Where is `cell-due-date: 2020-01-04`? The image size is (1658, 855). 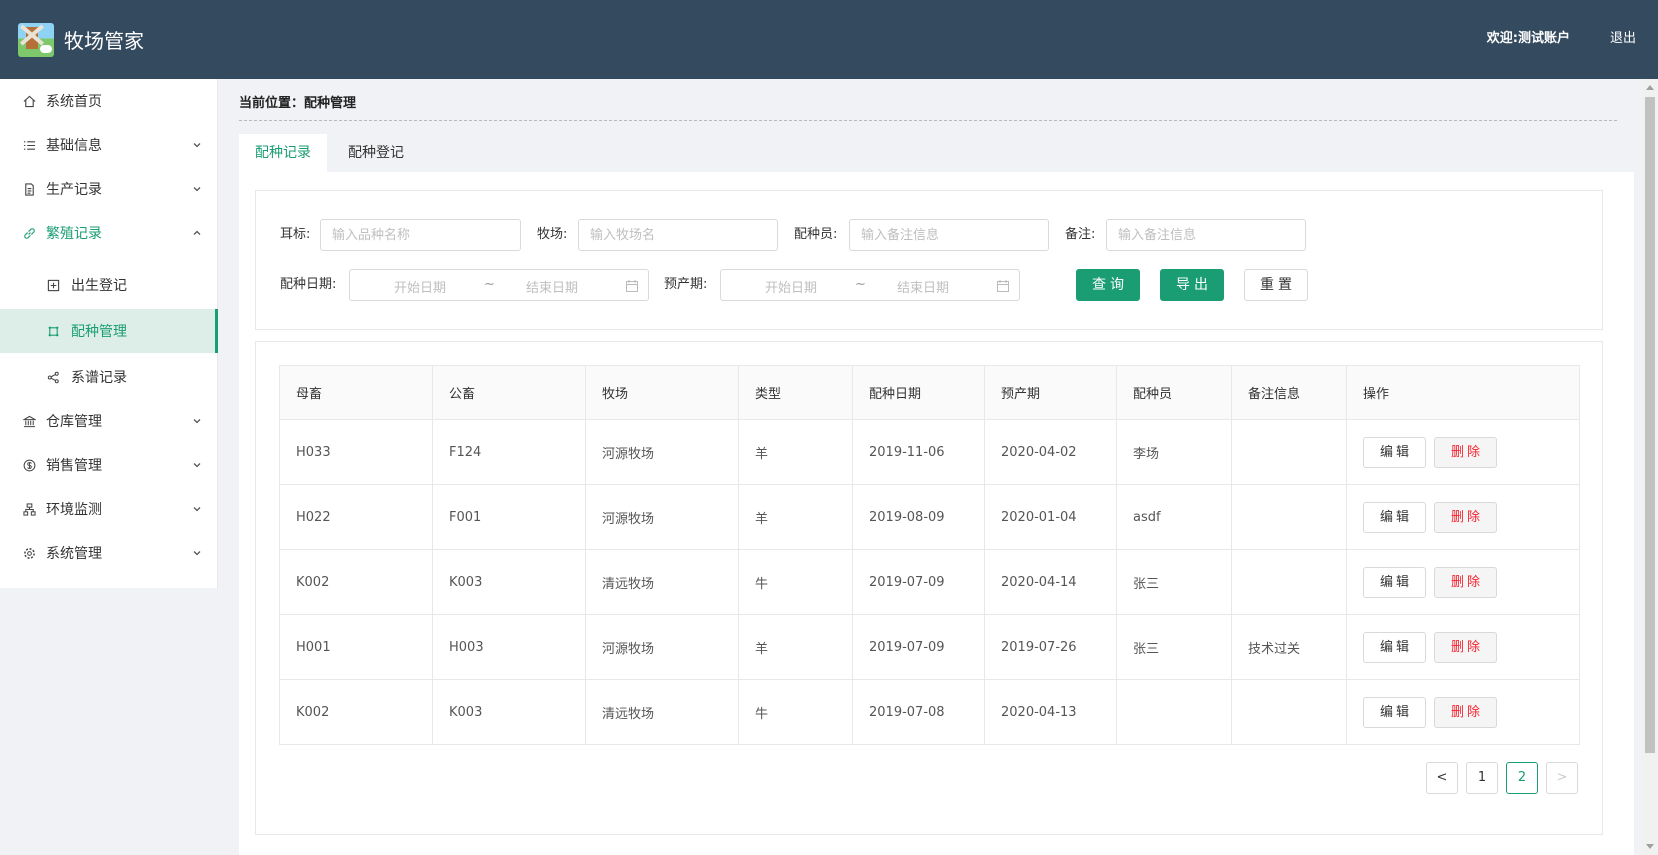
cell-due-date: 2020-01-04 is located at coordinates (1050, 517).